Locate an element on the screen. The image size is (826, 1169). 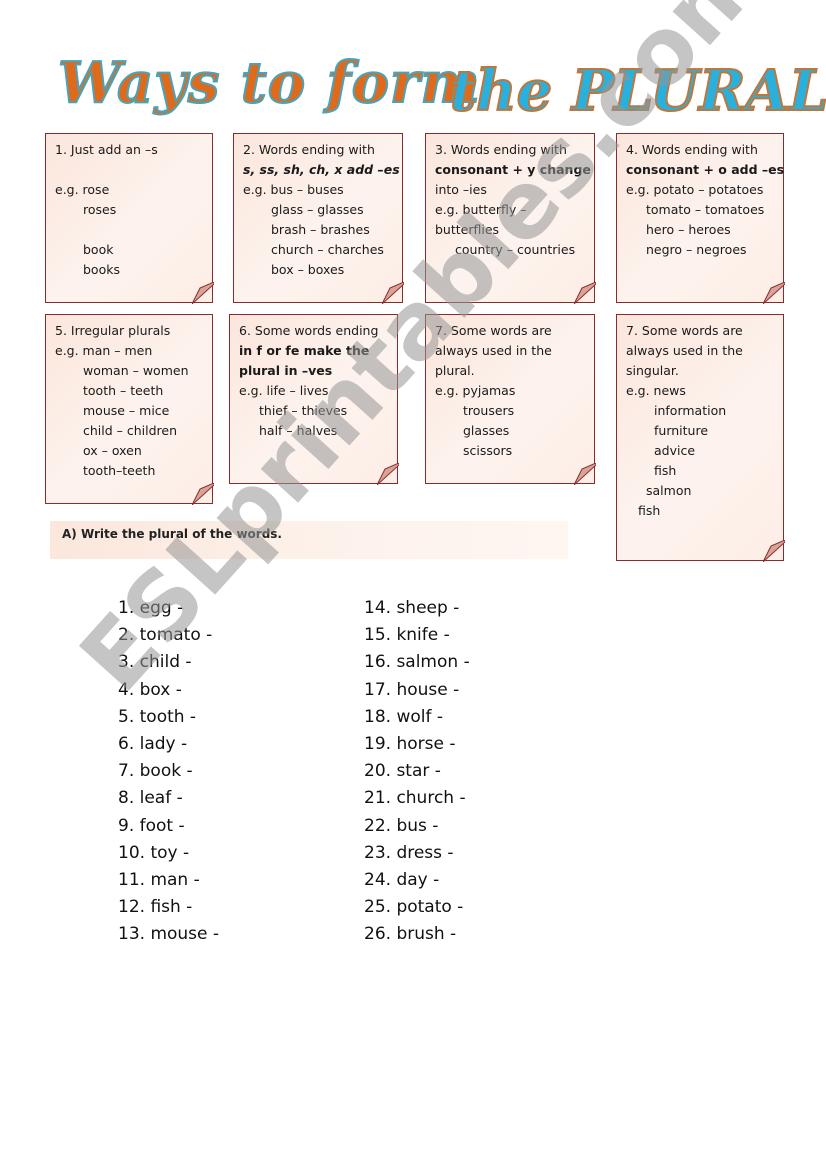
note-line: salmon is located at coordinates (669, 490).